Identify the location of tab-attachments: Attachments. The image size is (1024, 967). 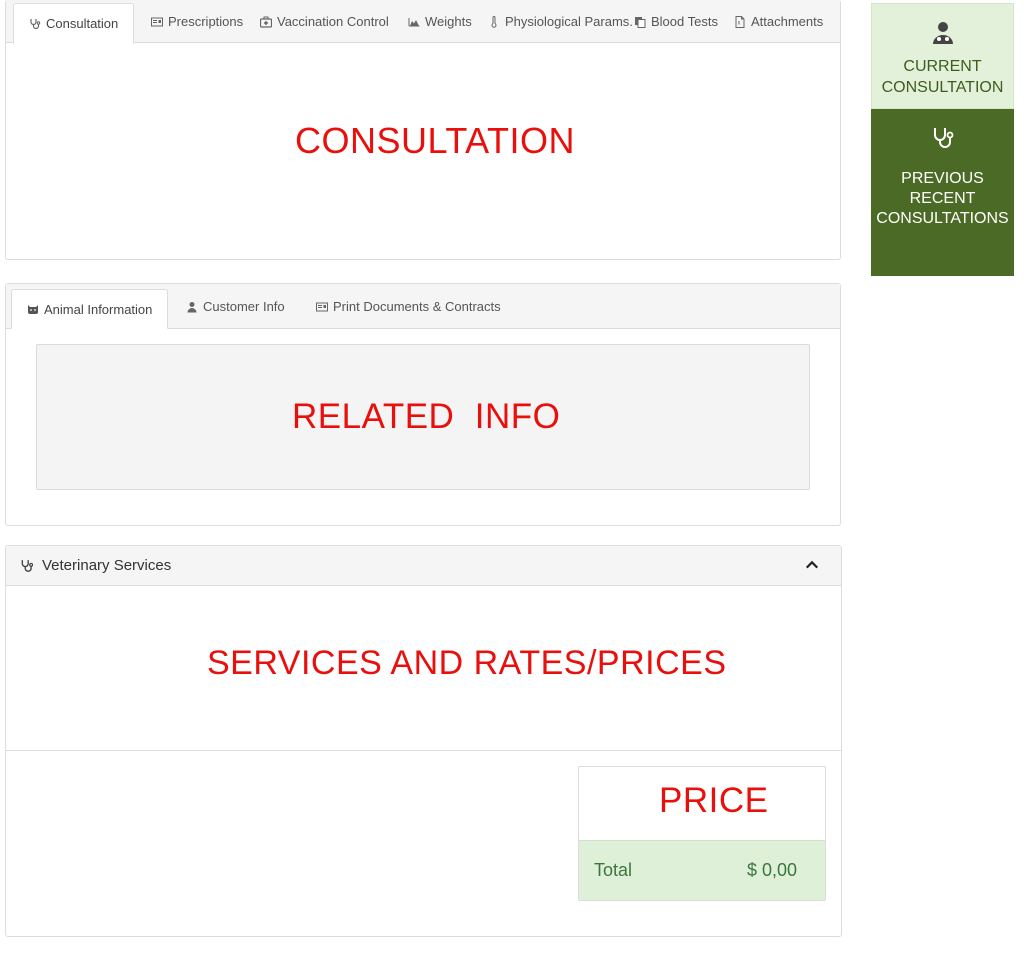
(778, 21).